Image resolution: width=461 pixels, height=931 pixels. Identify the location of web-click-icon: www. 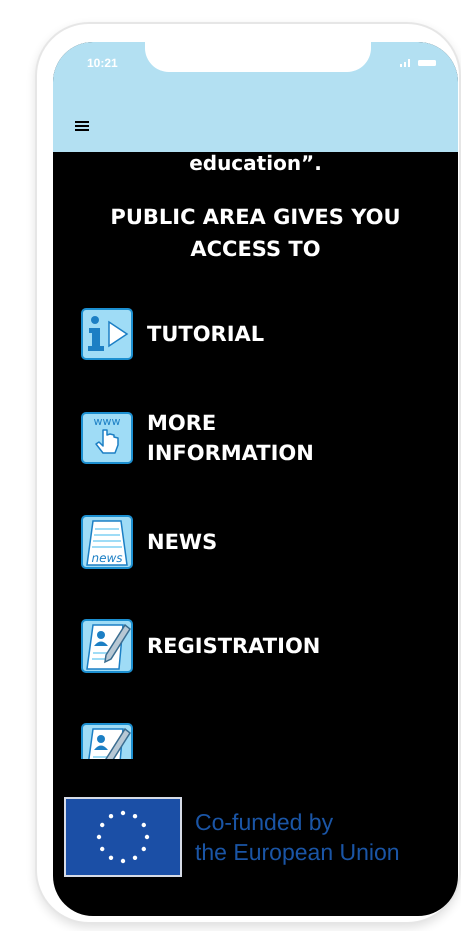
(107, 438).